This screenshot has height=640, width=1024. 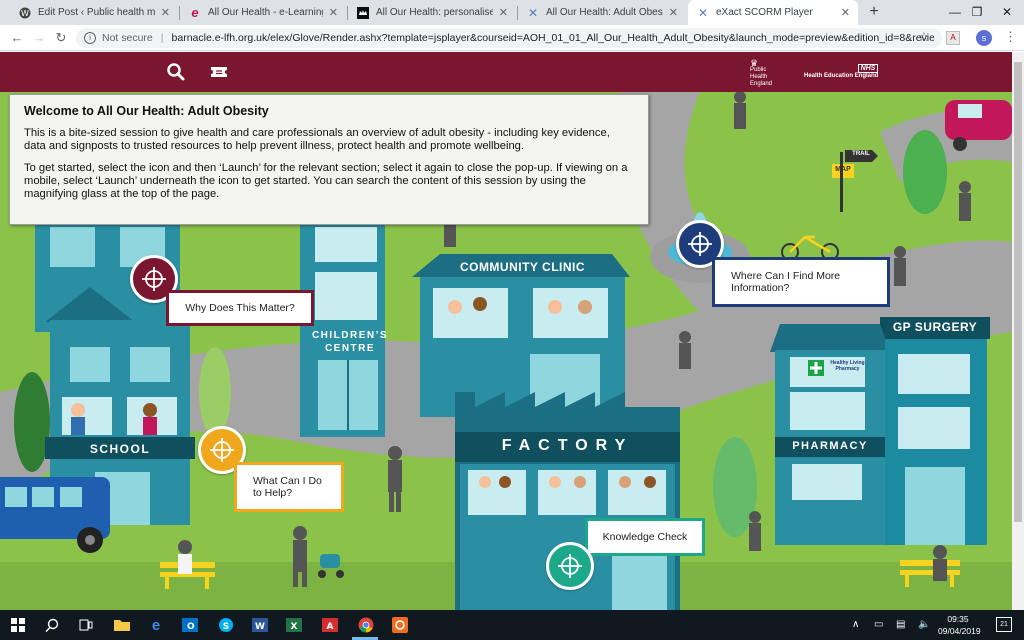 What do you see at coordinates (874, 12) in the screenshot?
I see `new-tab-button: +` at bounding box center [874, 12].